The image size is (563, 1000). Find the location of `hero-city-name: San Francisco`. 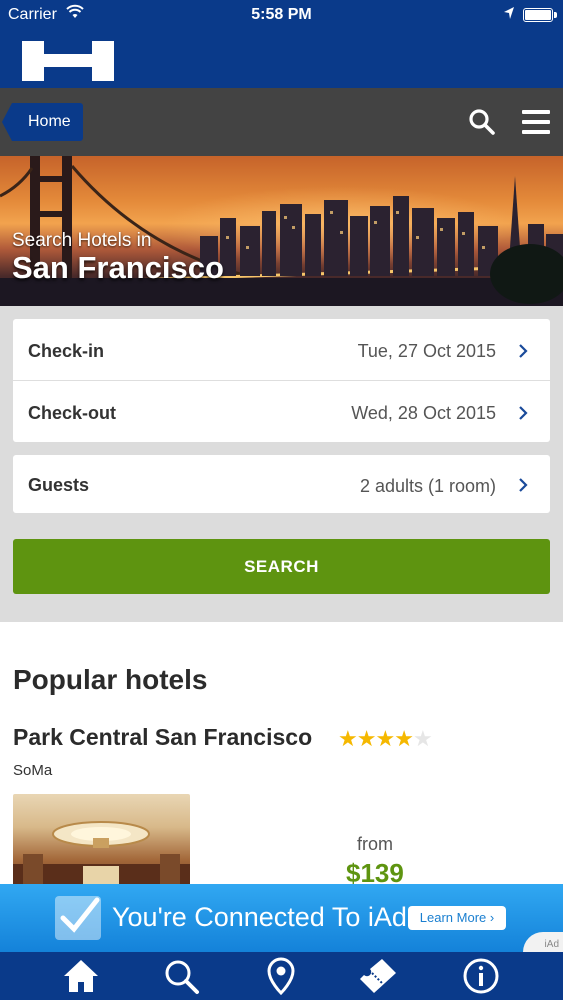

hero-city-name: San Francisco is located at coordinates (118, 267).